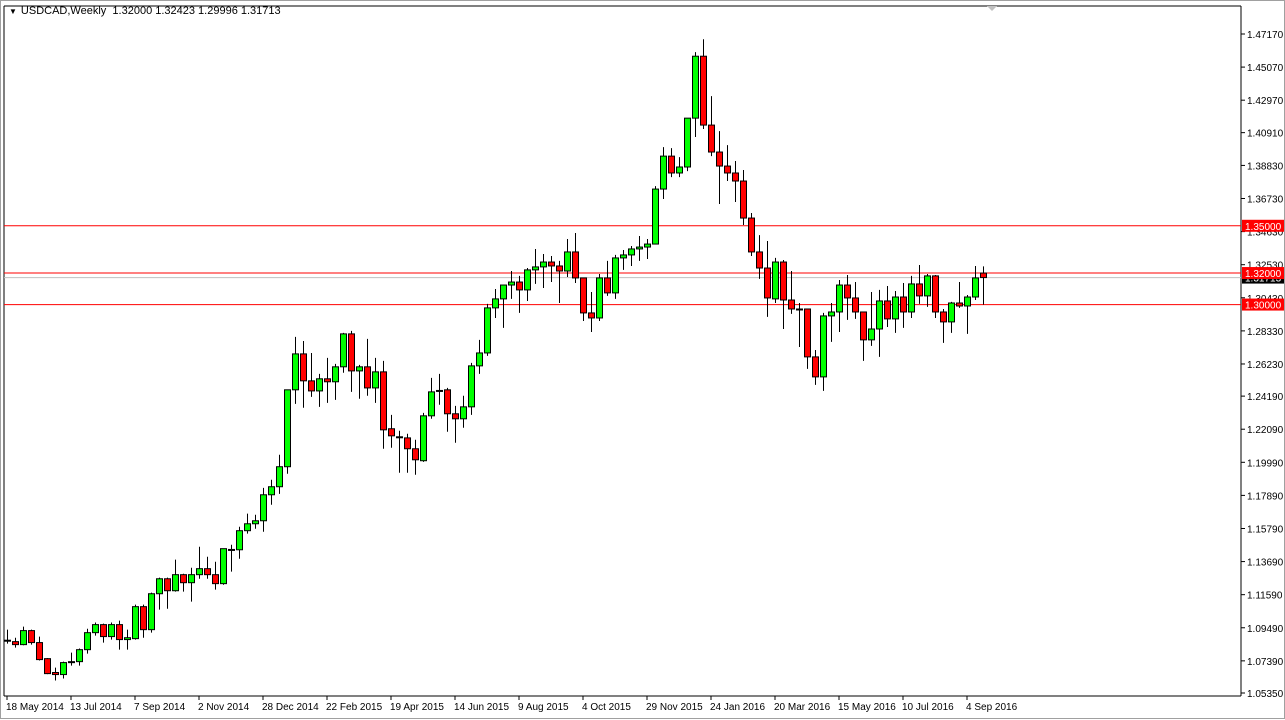 Image resolution: width=1285 pixels, height=720 pixels. I want to click on y-tick-label: 1.28330, so click(1265, 332).